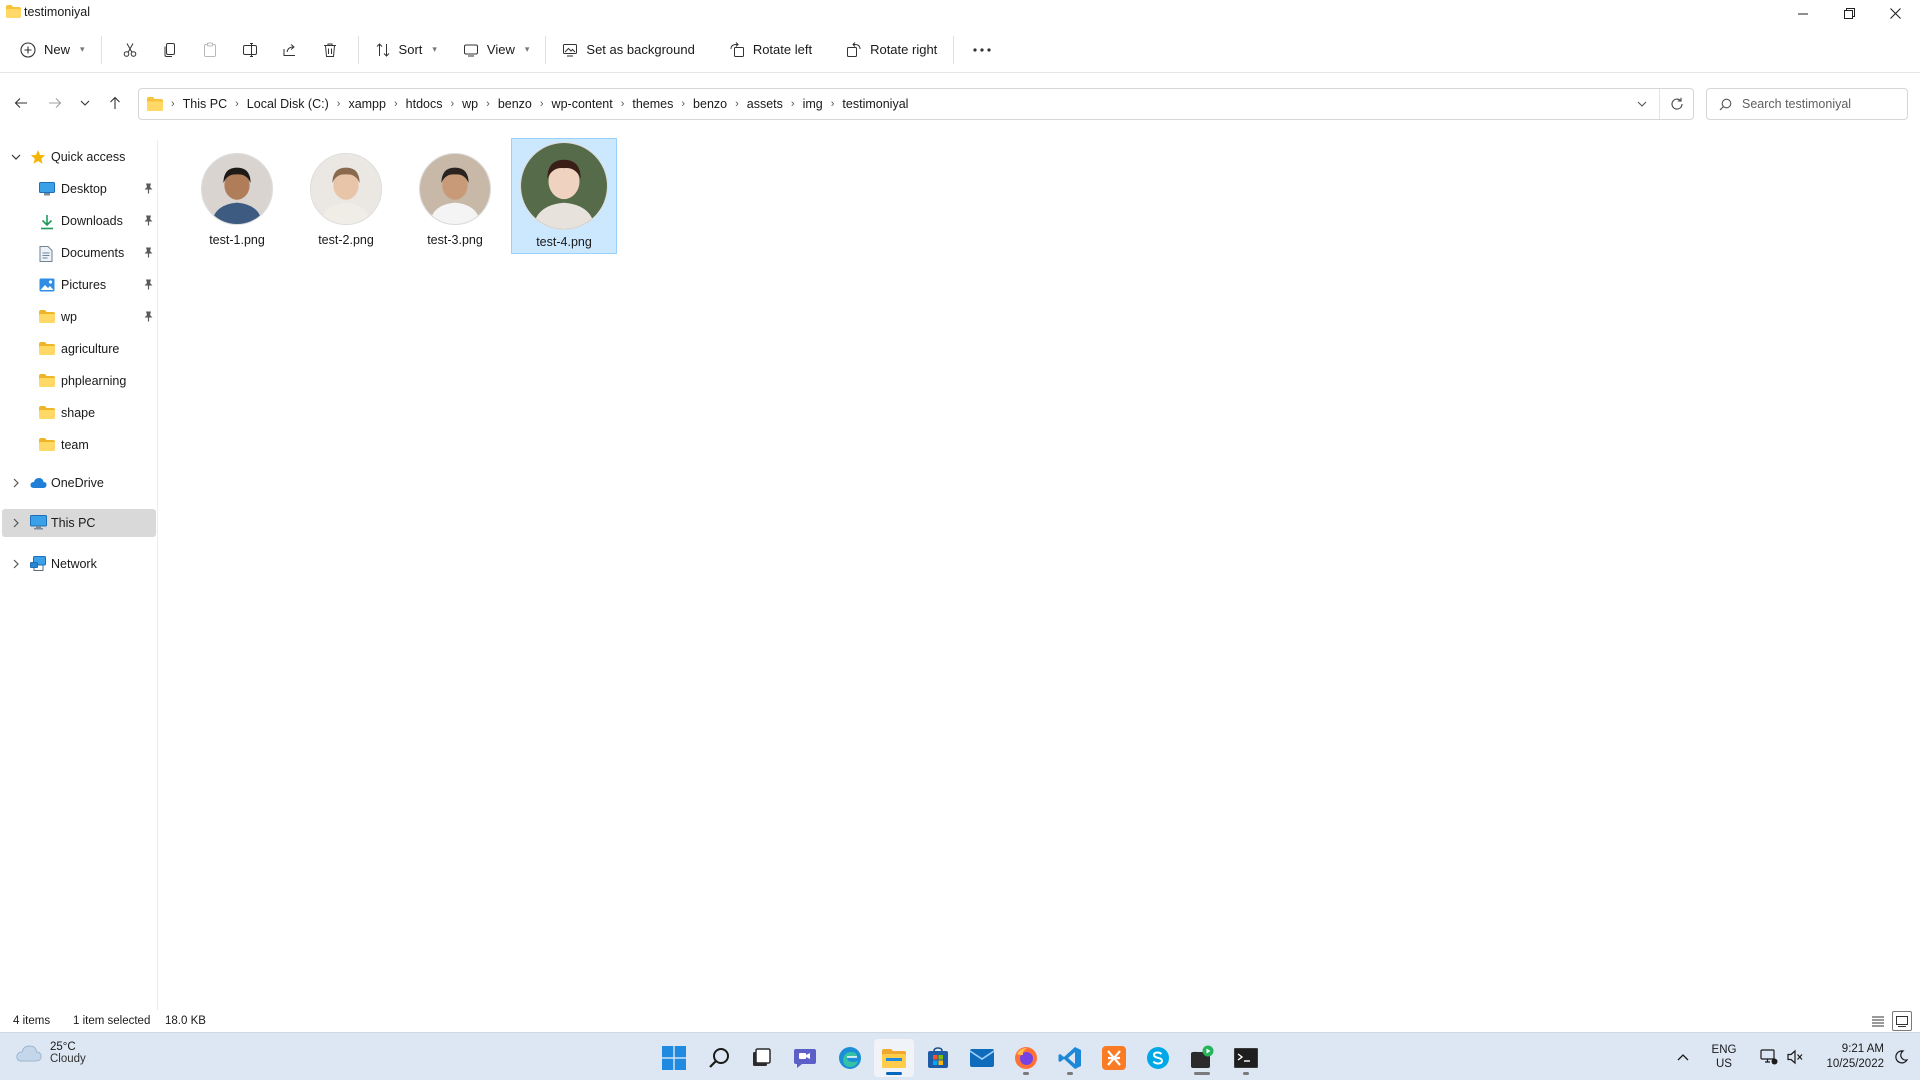 This screenshot has height=1080, width=1920. I want to click on paste-button, so click(210, 50).